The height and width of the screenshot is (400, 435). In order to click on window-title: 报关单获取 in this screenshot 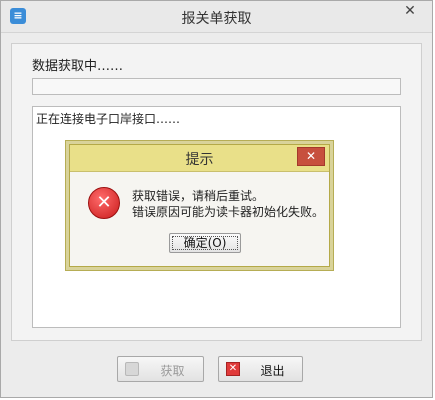, I will do `click(216, 19)`.